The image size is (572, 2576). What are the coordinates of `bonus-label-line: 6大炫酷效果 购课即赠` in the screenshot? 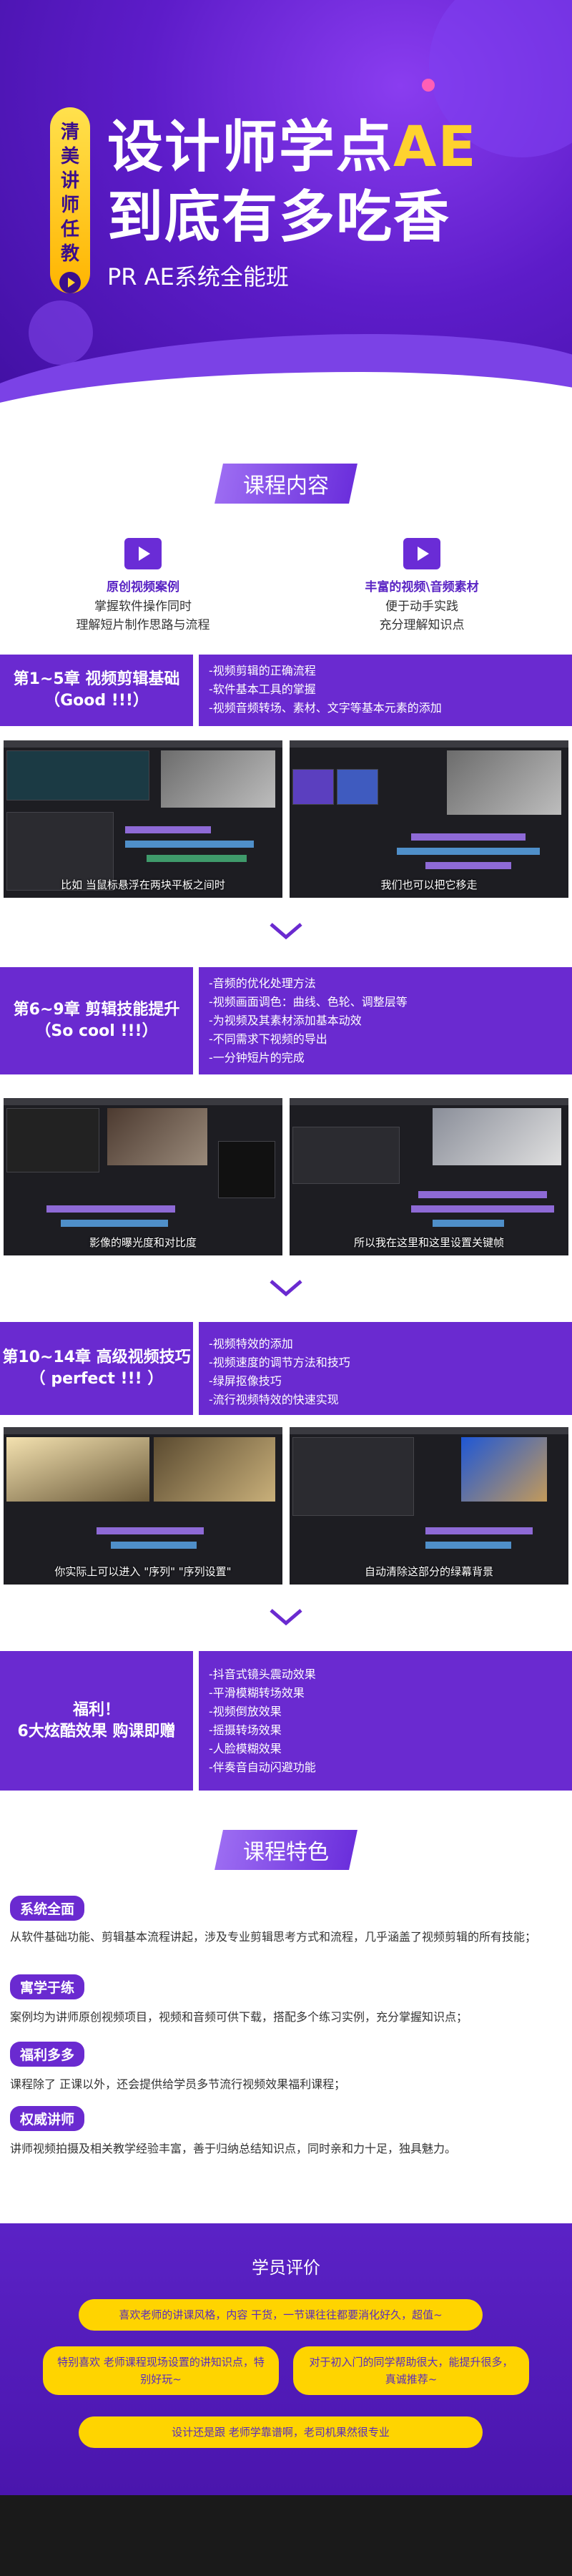 It's located at (96, 1731).